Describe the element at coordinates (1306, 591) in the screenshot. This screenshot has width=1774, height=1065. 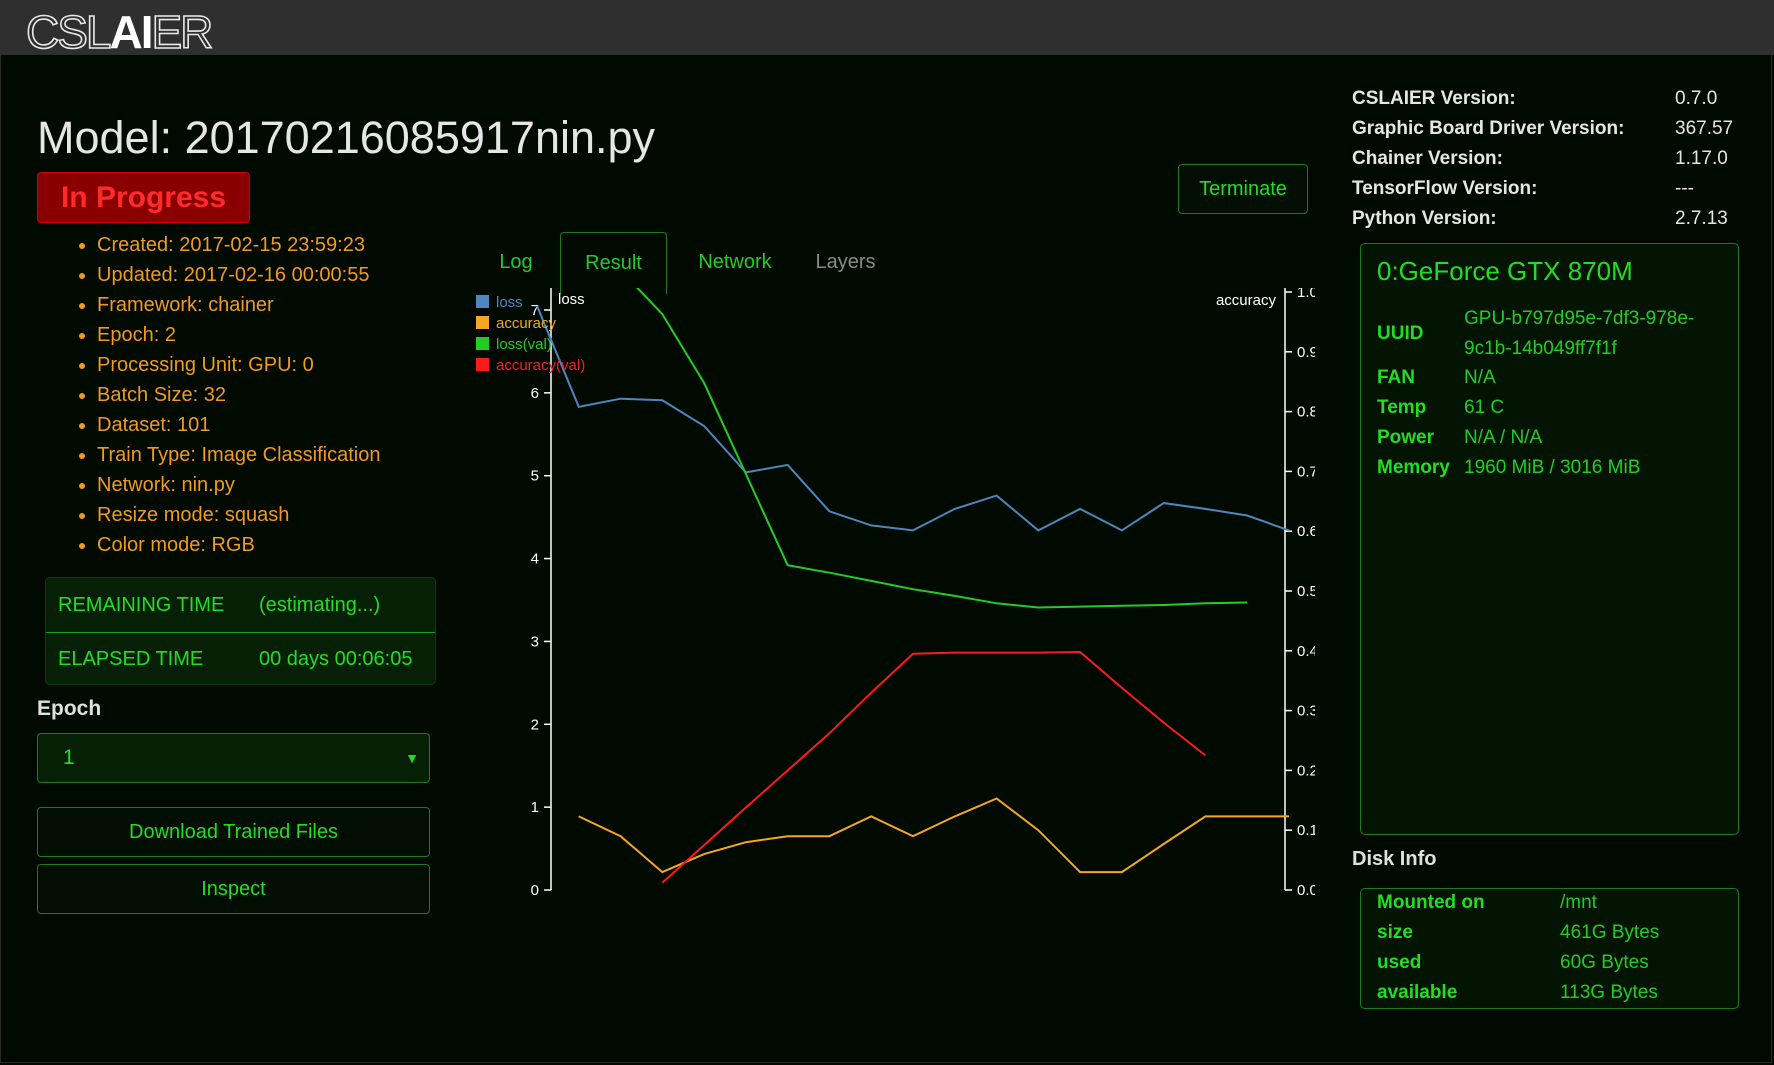
I see `right-axis-tick-label: 0.5` at that location.